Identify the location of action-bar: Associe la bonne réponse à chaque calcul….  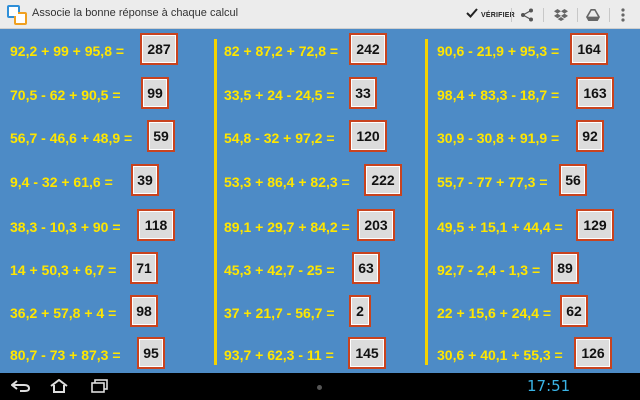
(320, 14).